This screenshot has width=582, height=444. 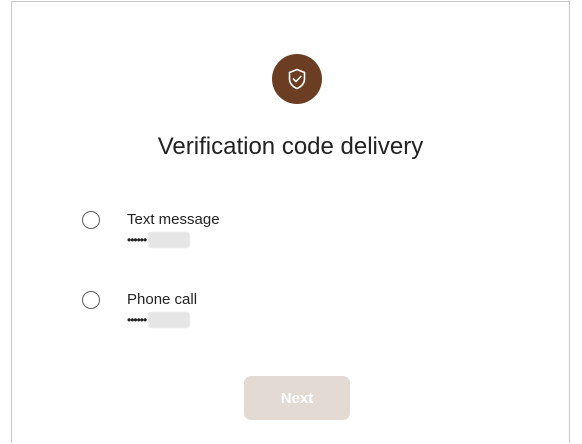 What do you see at coordinates (162, 299) in the screenshot?
I see `phone-call-label: Phone call` at bounding box center [162, 299].